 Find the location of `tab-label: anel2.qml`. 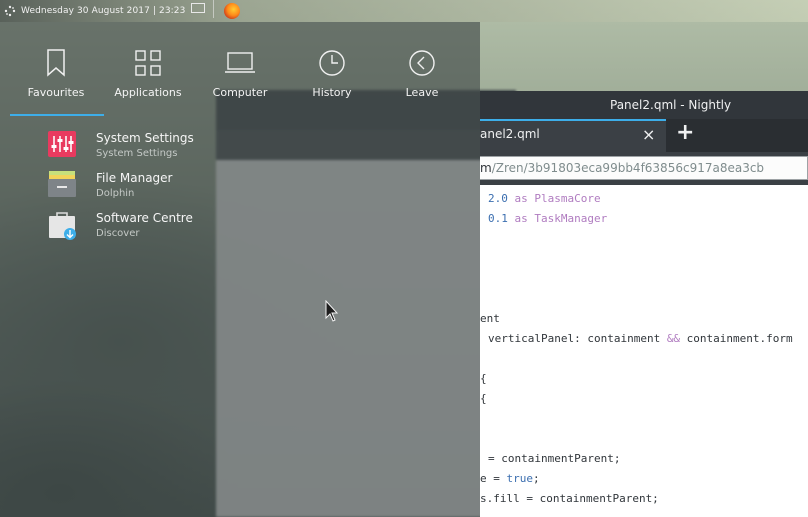

tab-label: anel2.qml is located at coordinates (510, 134).